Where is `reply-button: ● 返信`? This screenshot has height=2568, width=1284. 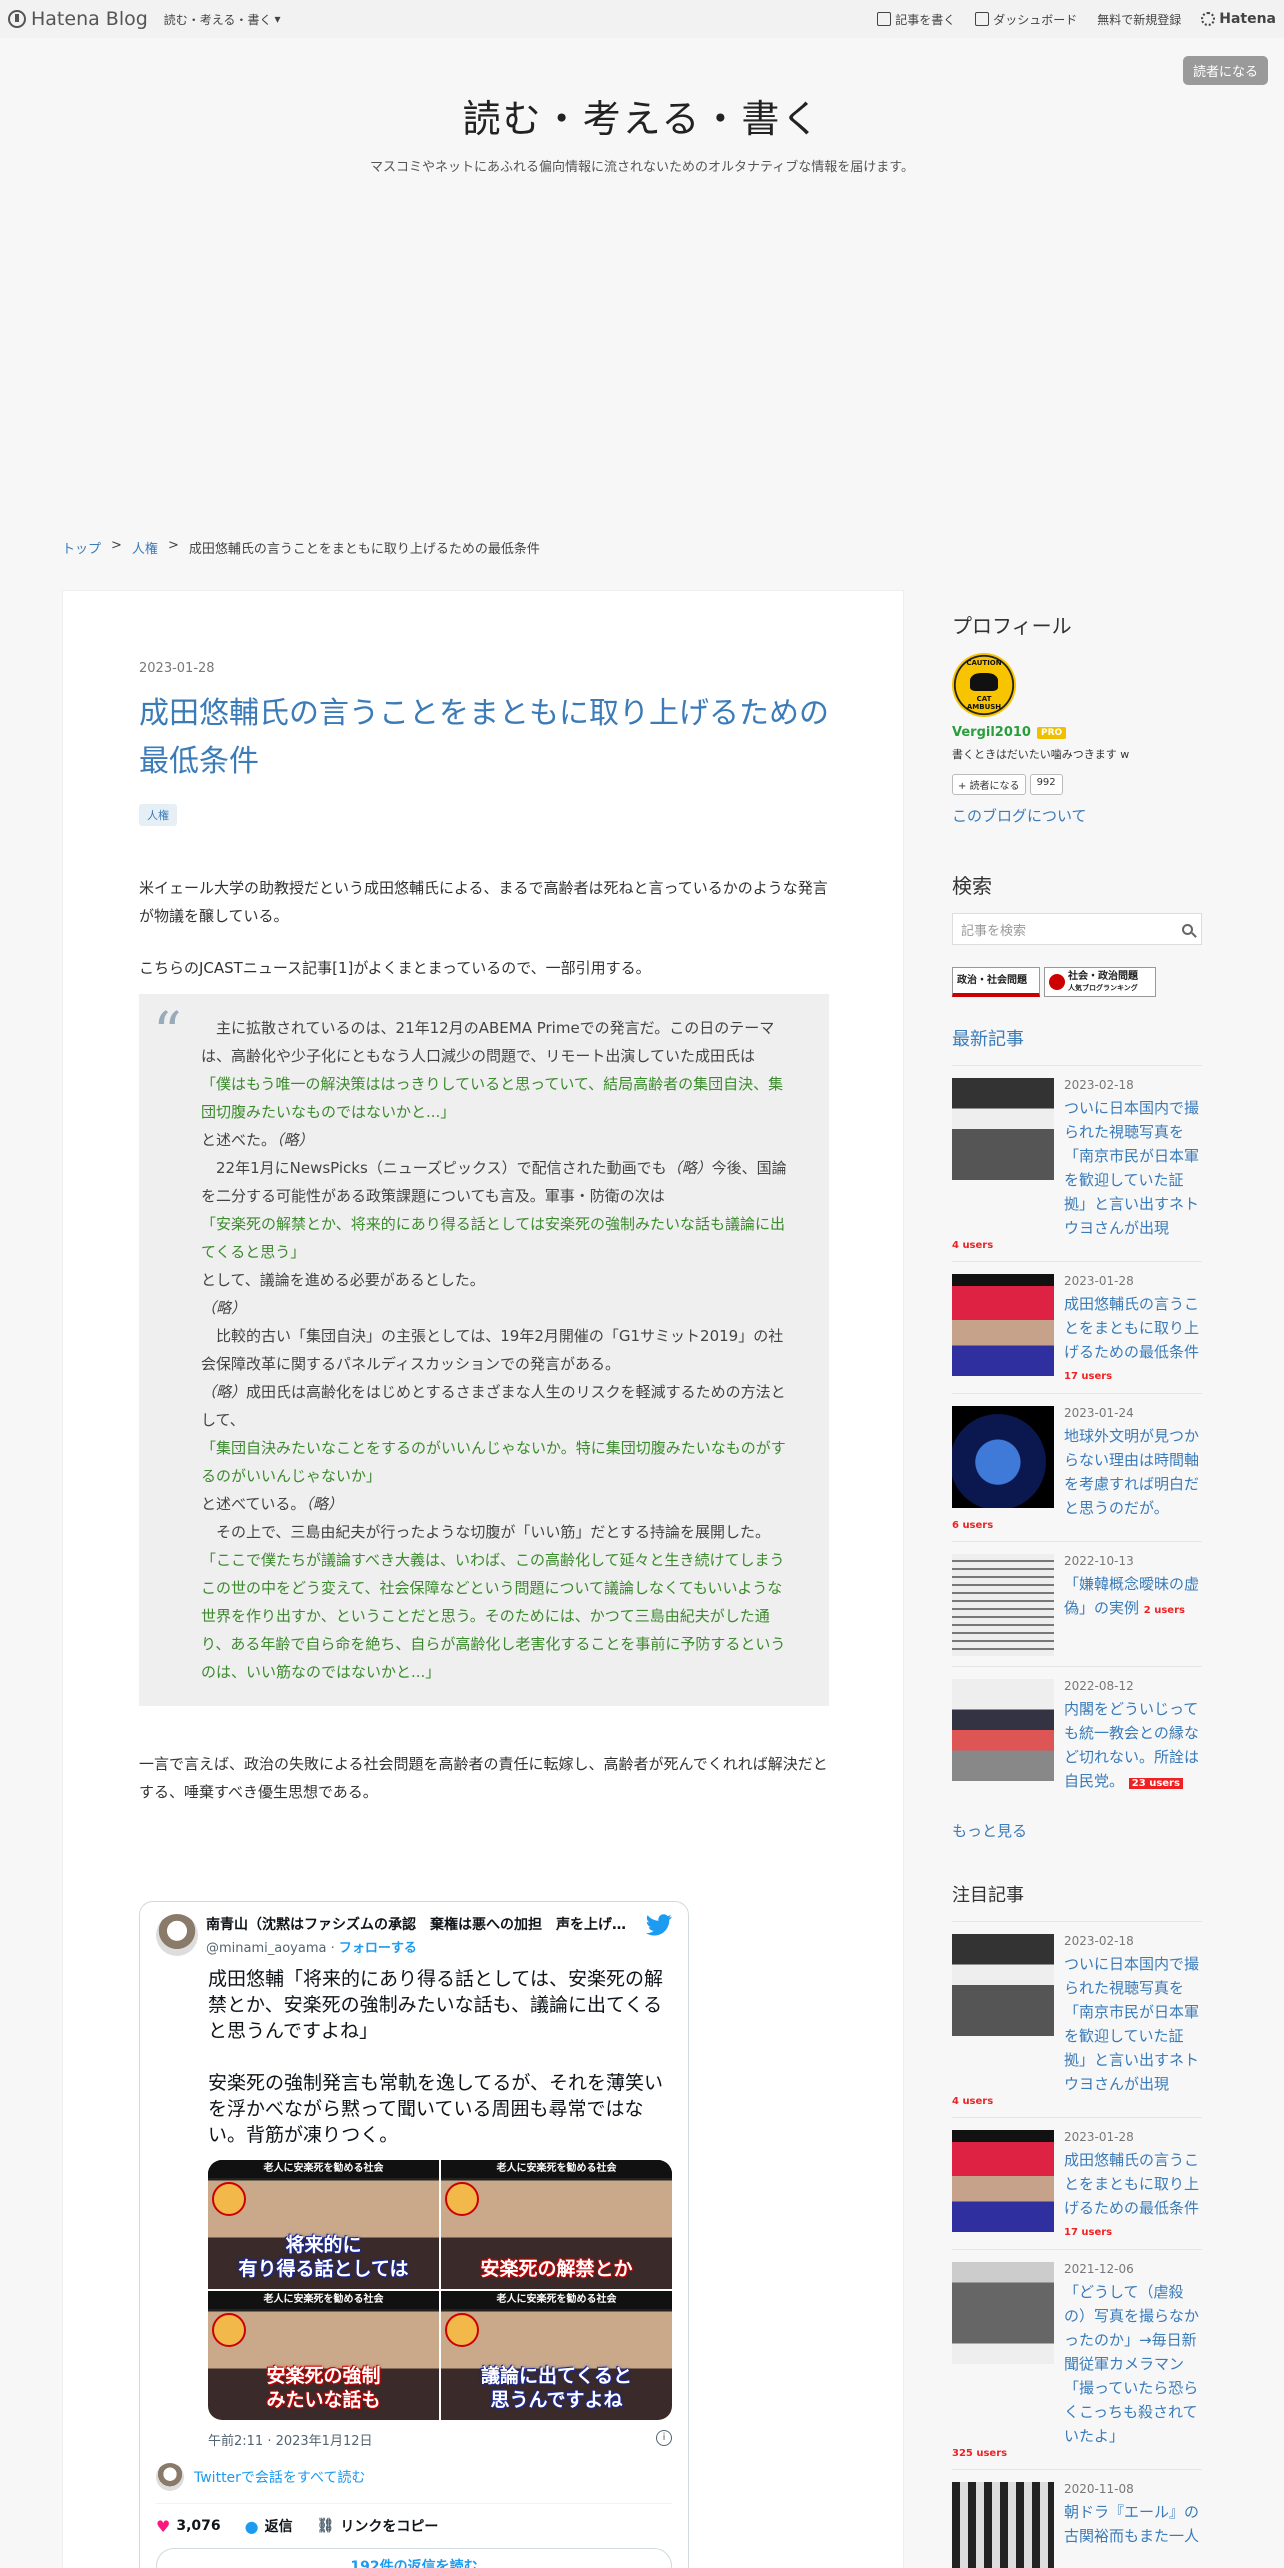 reply-button: ● 返信 is located at coordinates (269, 2526).